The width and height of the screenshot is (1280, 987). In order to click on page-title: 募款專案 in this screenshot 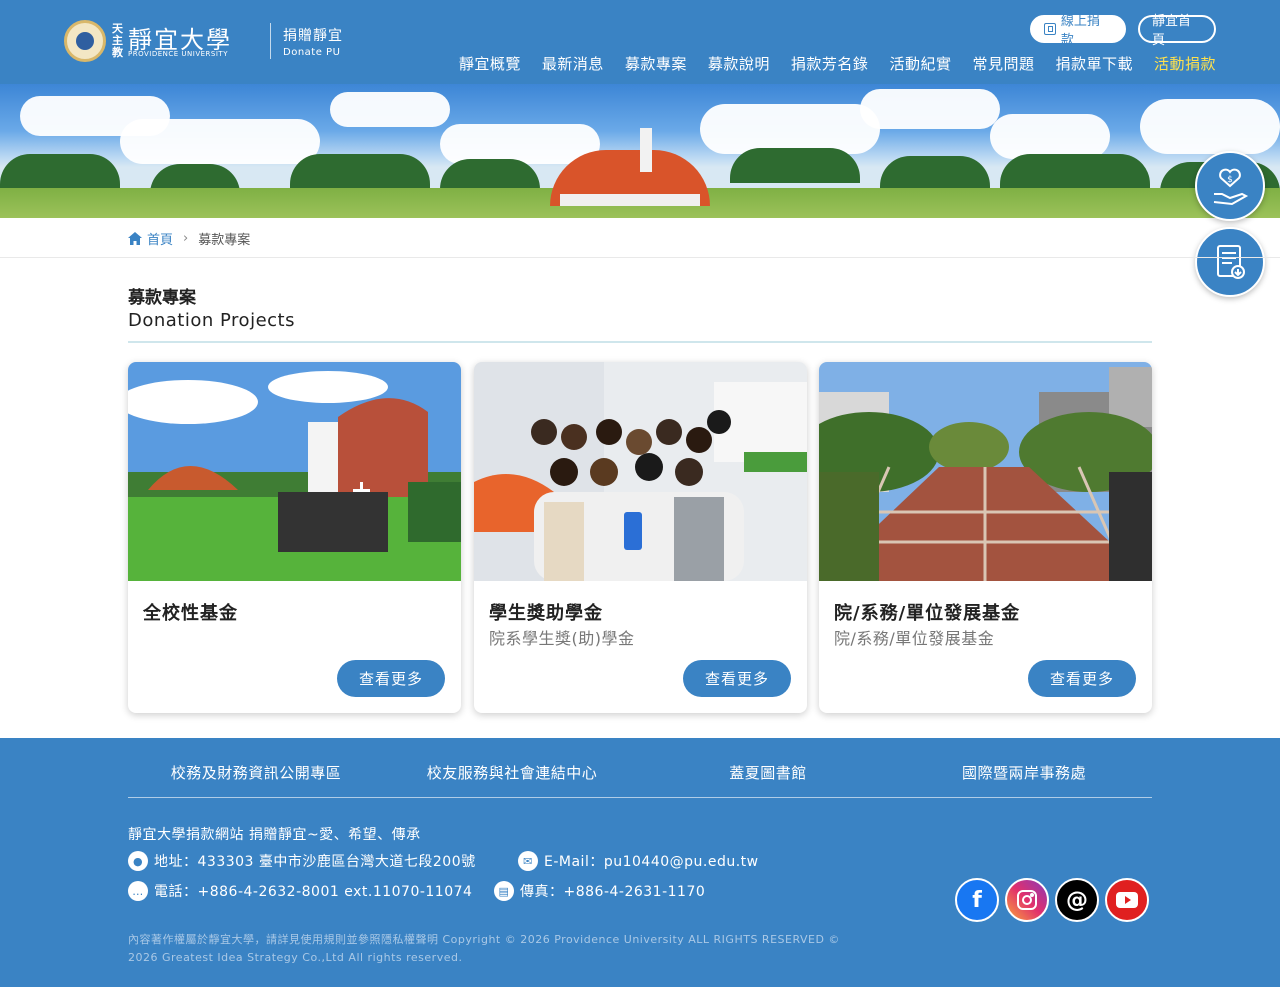, I will do `click(162, 298)`.